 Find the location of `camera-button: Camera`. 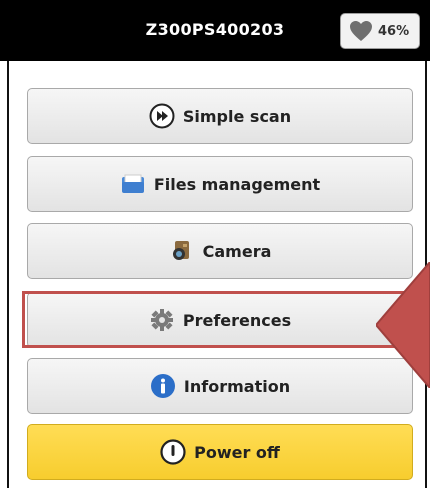

camera-button: Camera is located at coordinates (220, 251).